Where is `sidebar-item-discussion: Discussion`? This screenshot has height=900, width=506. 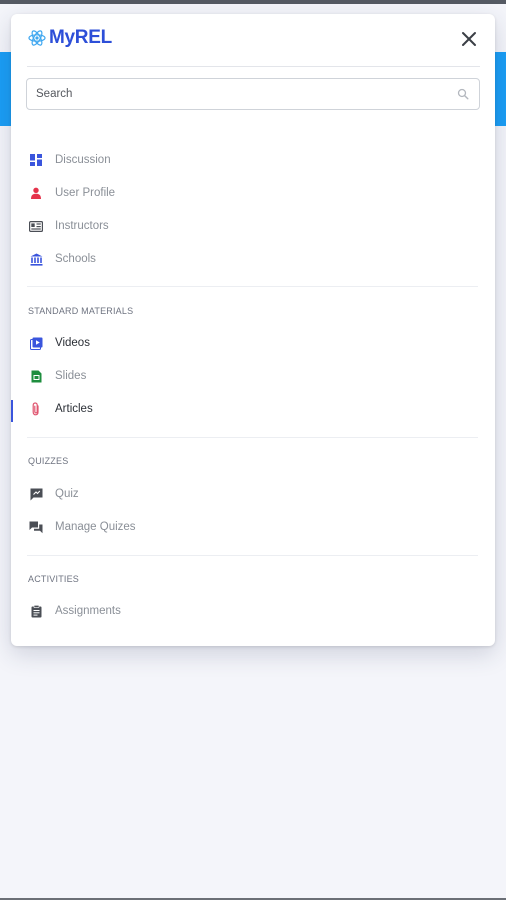 sidebar-item-discussion: Discussion is located at coordinates (247, 160).